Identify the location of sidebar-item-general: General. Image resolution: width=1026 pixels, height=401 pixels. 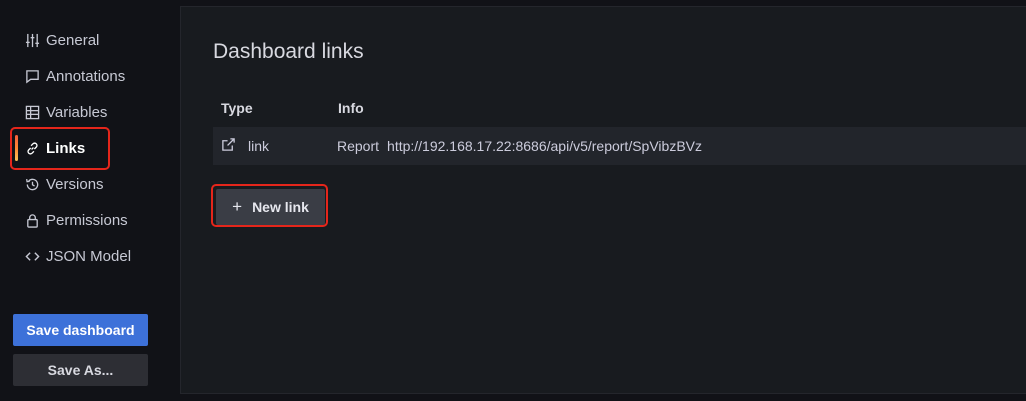
(84, 40).